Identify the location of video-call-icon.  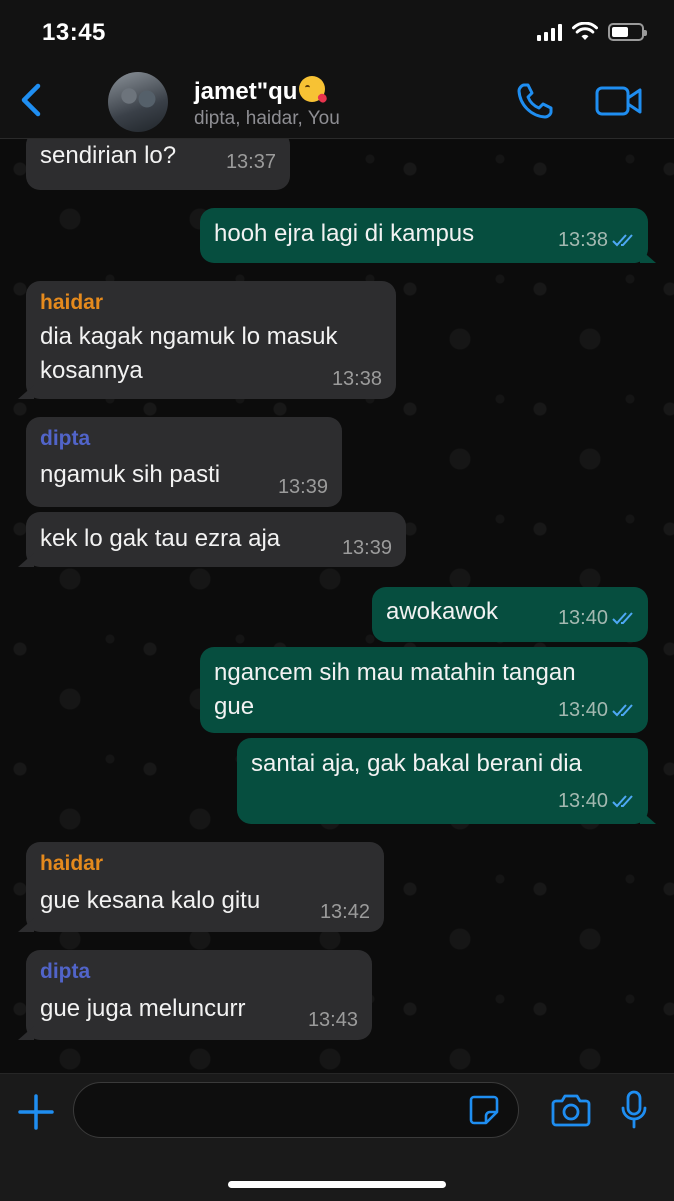
(619, 101).